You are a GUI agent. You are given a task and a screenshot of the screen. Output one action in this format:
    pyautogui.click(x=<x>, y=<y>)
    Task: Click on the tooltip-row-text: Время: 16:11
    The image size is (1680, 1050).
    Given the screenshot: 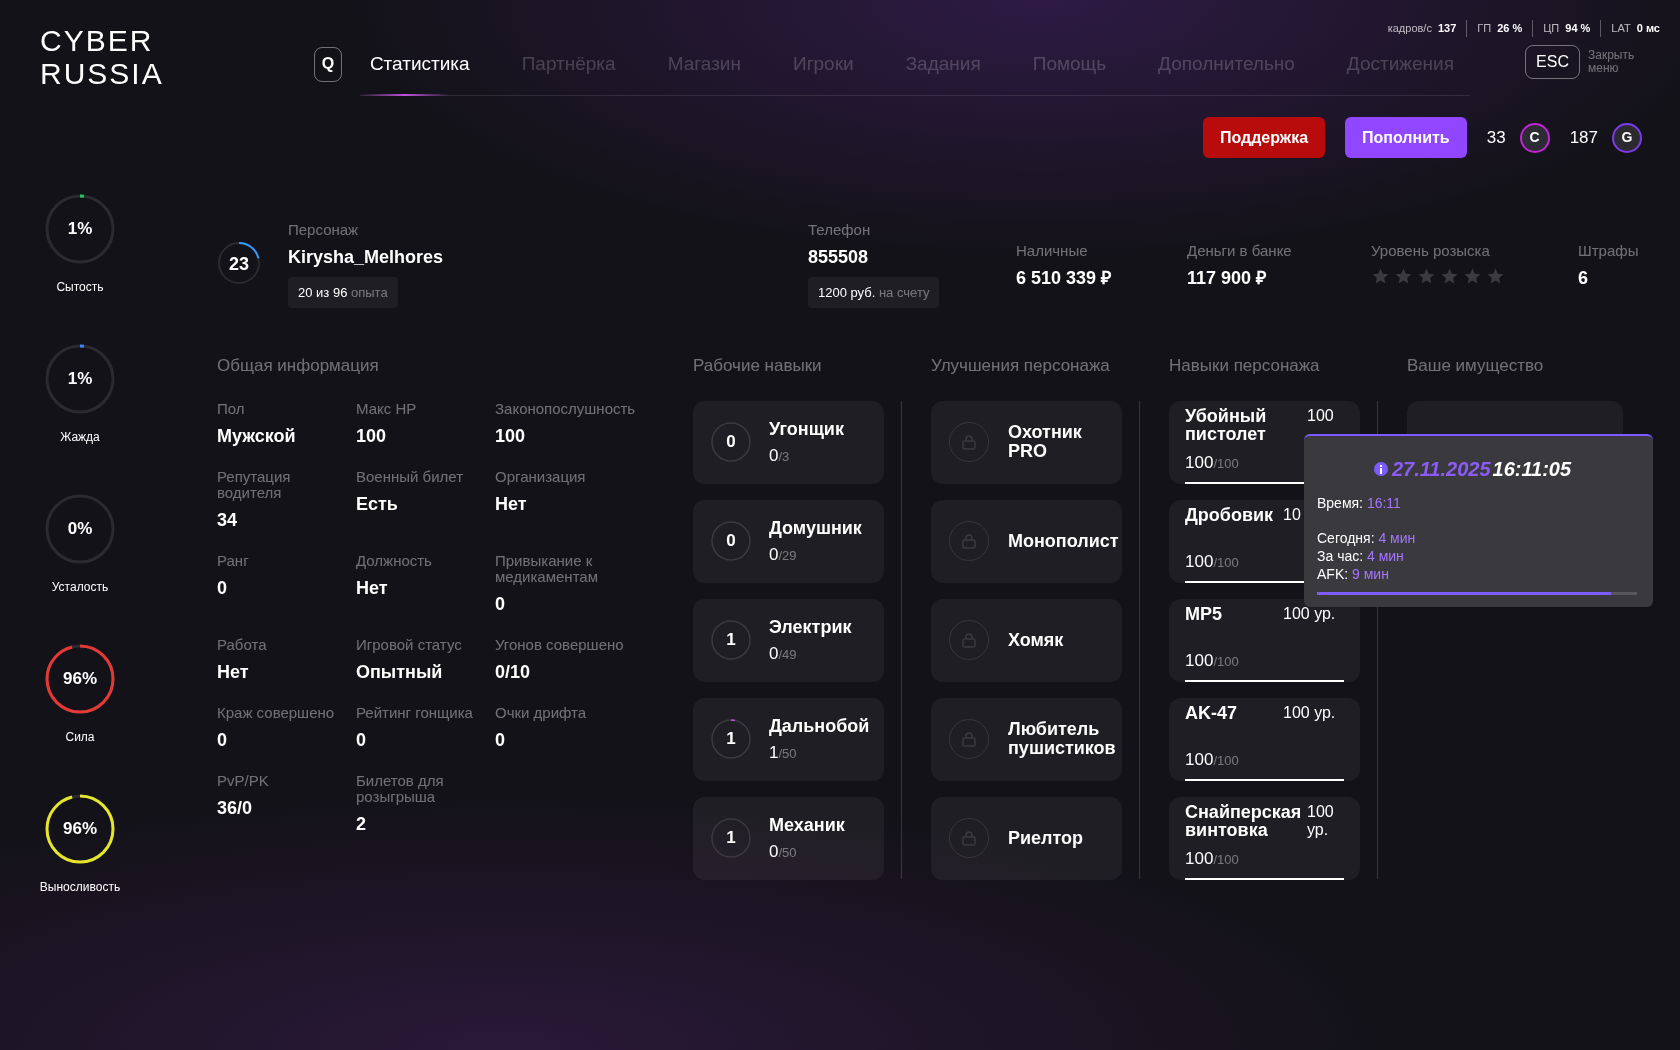 What is the action you would take?
    pyautogui.click(x=1359, y=503)
    